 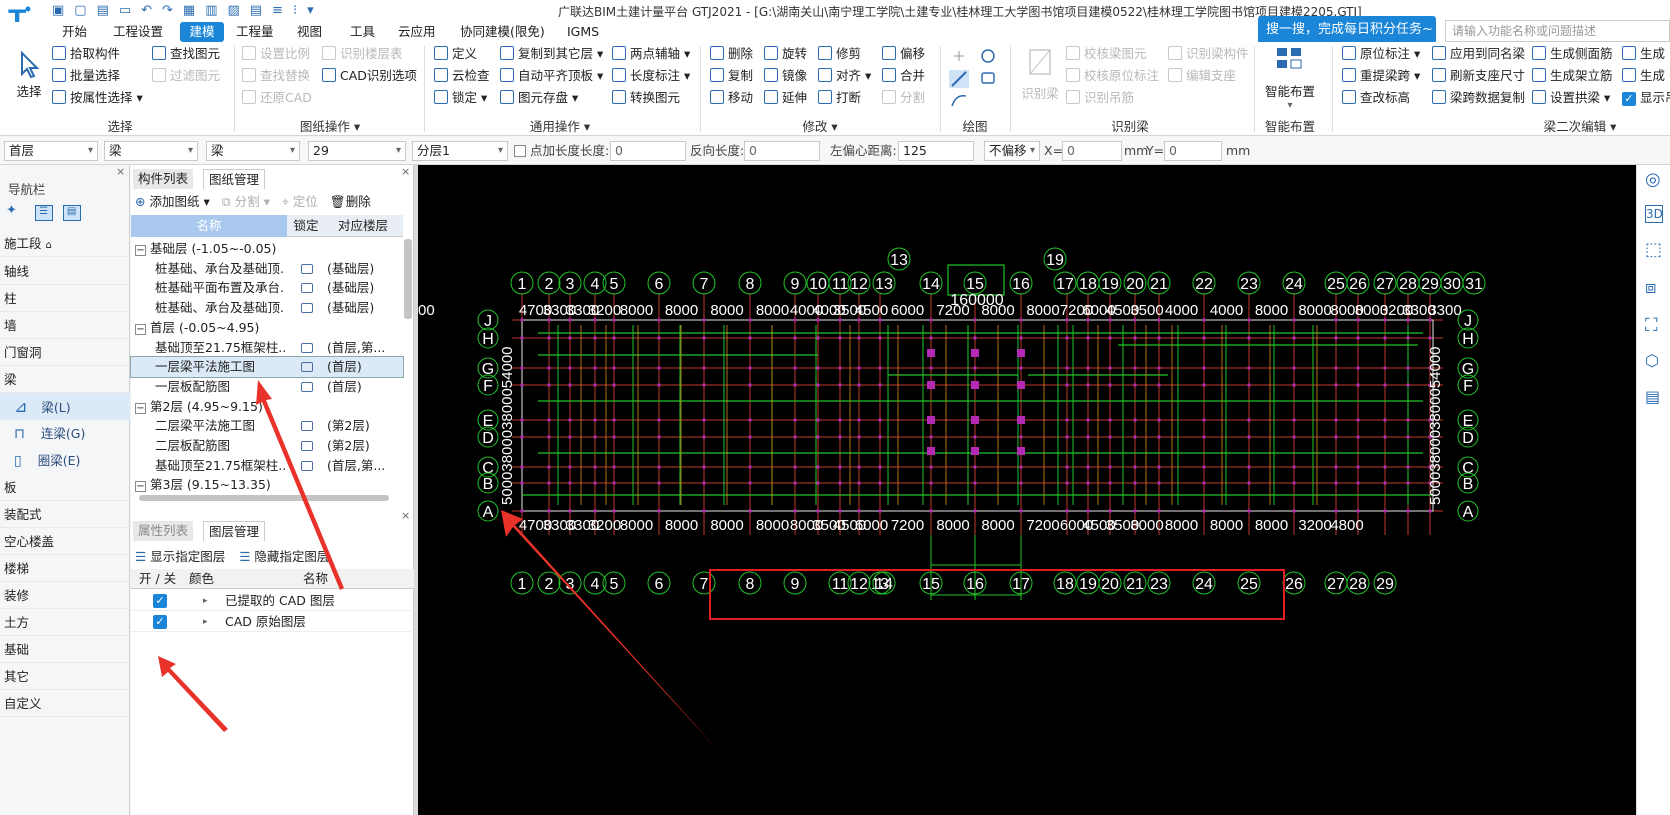 What do you see at coordinates (186, 76) in the screenshot?
I see `filter-element-button: 过滤图元` at bounding box center [186, 76].